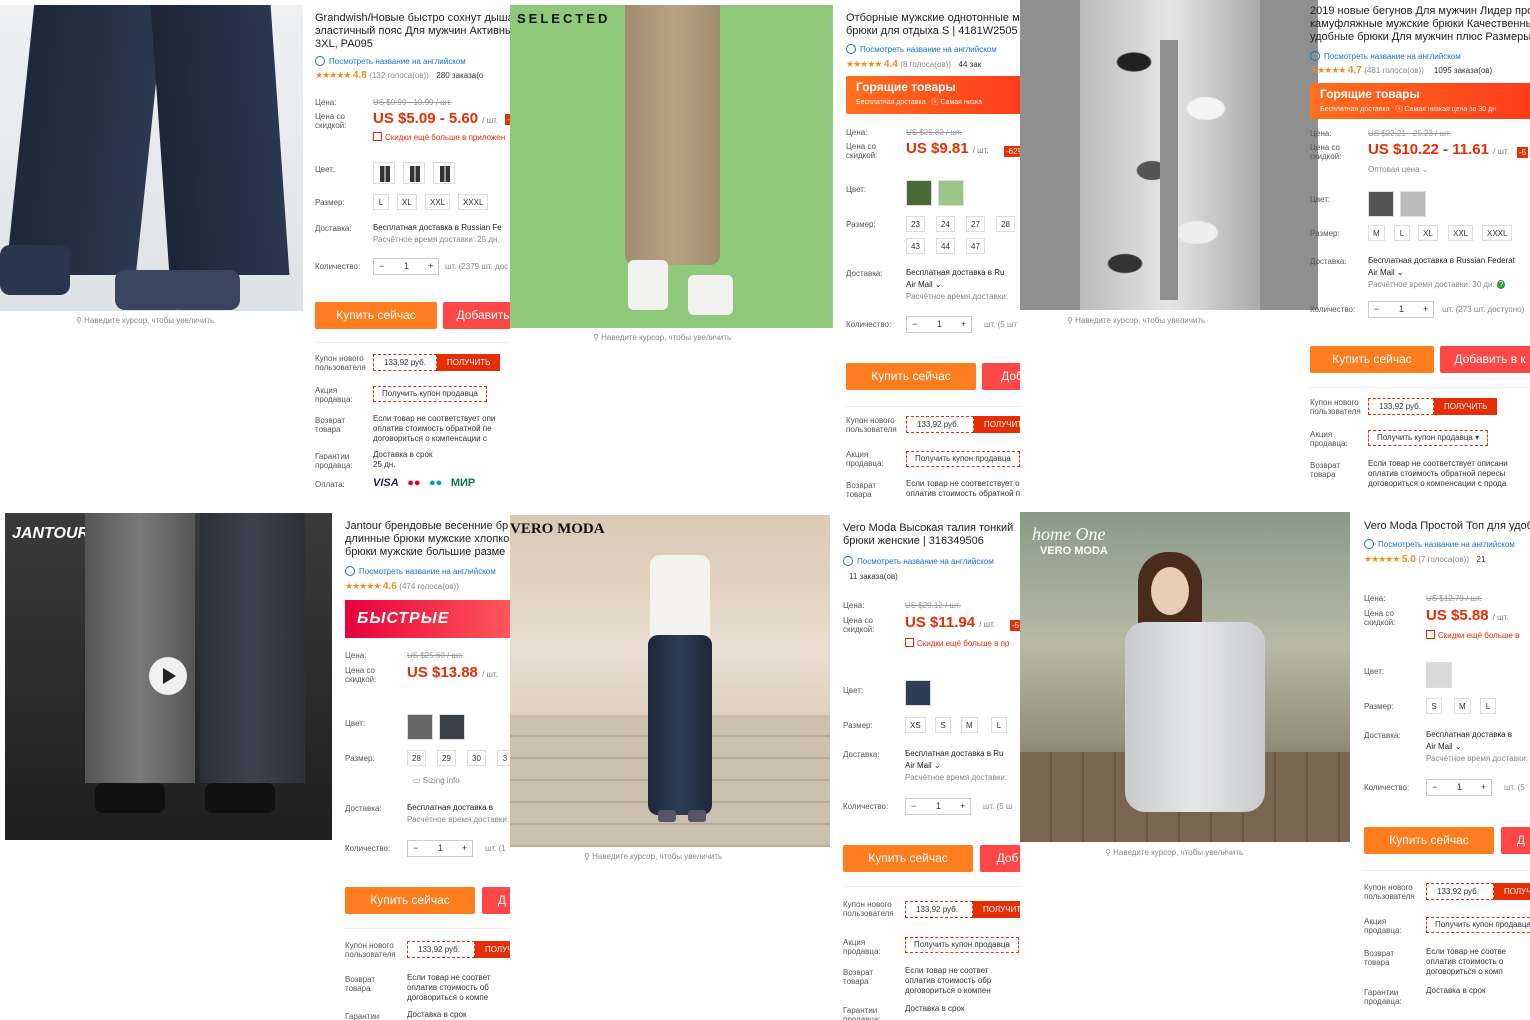  What do you see at coordinates (427, 632) in the screenshot?
I see `flash-deals-banner: БЫСТРЫЕ СДЕЛКИ` at bounding box center [427, 632].